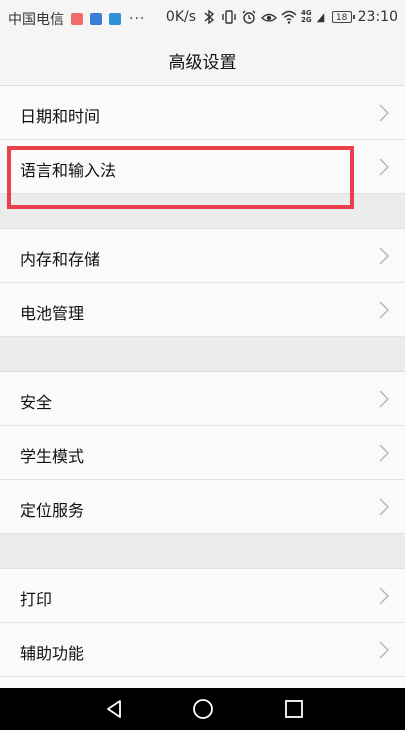 The height and width of the screenshot is (730, 405). Describe the element at coordinates (202, 113) in the screenshot. I see `settings-item-date-time: 日期和时间` at that location.